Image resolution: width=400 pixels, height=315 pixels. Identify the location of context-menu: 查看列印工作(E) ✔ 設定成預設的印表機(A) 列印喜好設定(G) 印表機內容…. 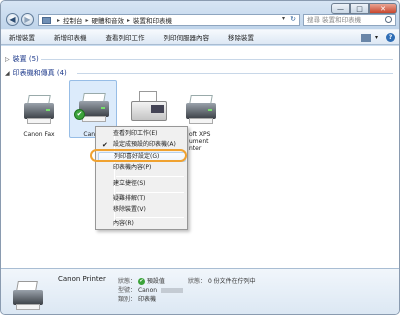
(141, 178).